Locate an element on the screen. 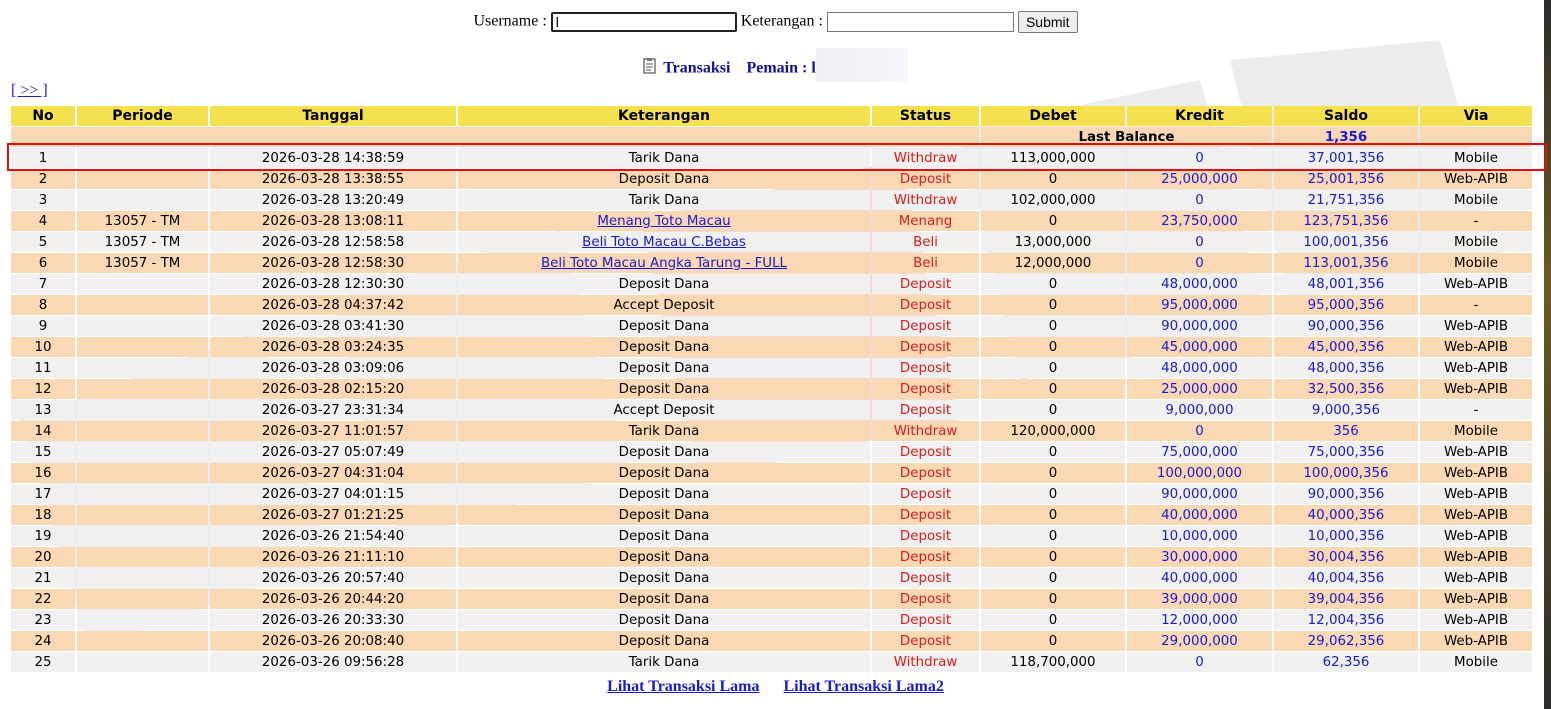 The width and height of the screenshot is (1551, 709). cell-no: 11 is located at coordinates (43, 368).